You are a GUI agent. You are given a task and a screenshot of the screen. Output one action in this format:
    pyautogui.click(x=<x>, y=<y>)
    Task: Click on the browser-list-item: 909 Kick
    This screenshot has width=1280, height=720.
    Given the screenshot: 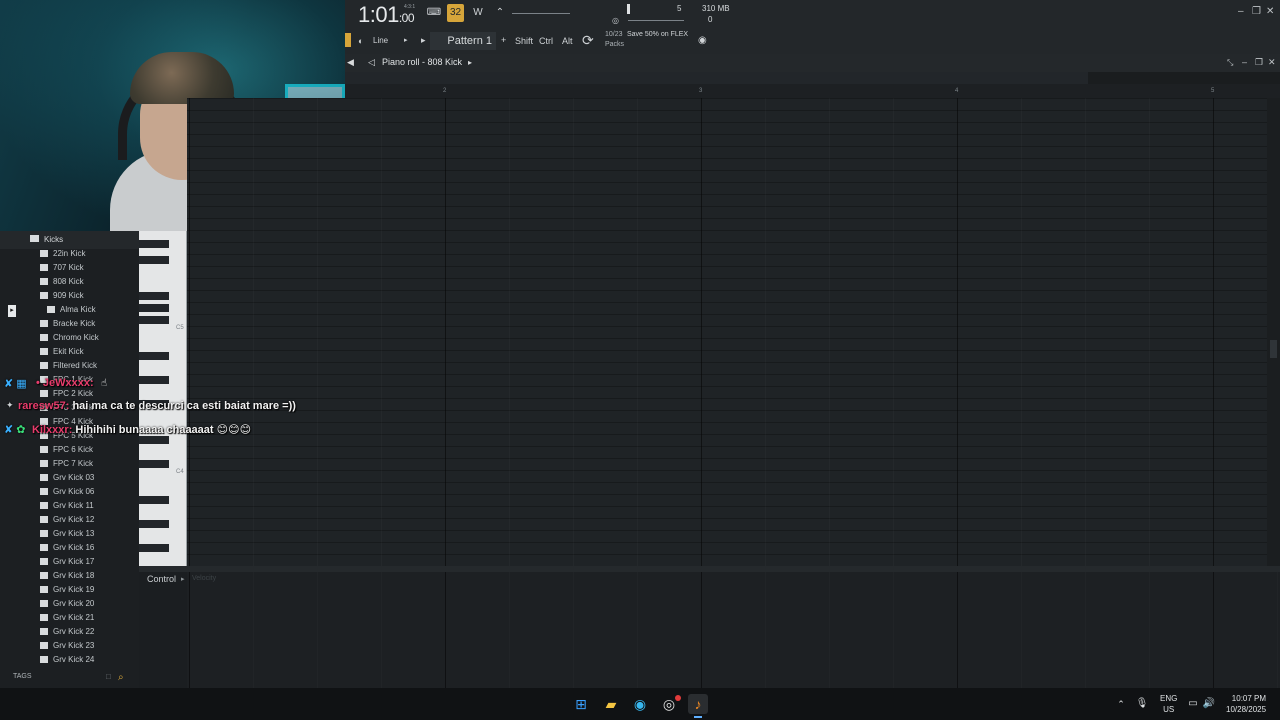 What is the action you would take?
    pyautogui.click(x=62, y=296)
    